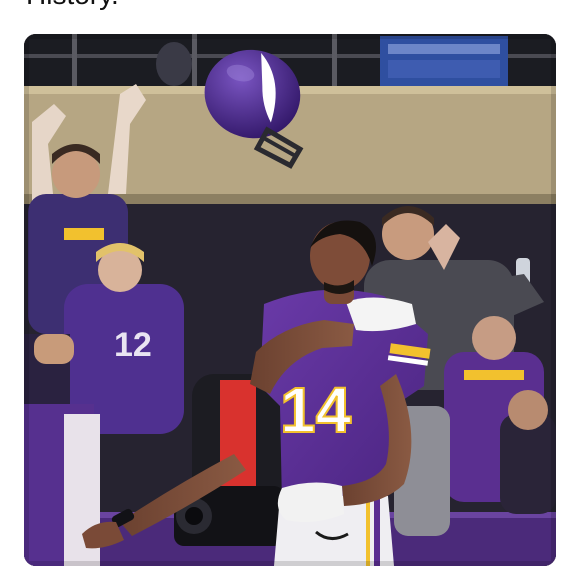 The height and width of the screenshot is (580, 580). What do you see at coordinates (381, 314) in the screenshot?
I see `player-glove-upper` at bounding box center [381, 314].